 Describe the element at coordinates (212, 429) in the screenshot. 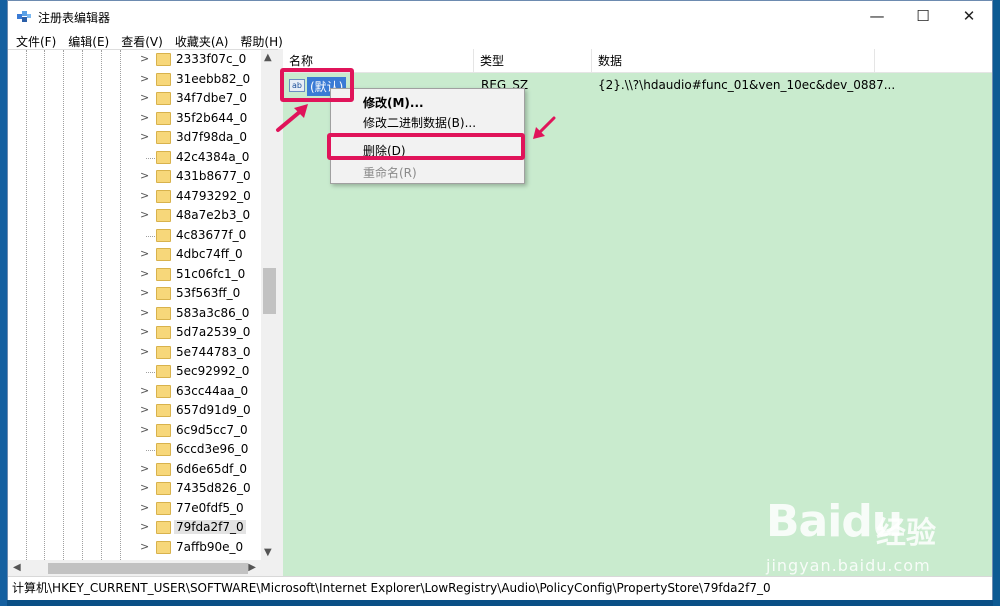

I see `tree-item-label: 6c9d5cc7_0` at that location.